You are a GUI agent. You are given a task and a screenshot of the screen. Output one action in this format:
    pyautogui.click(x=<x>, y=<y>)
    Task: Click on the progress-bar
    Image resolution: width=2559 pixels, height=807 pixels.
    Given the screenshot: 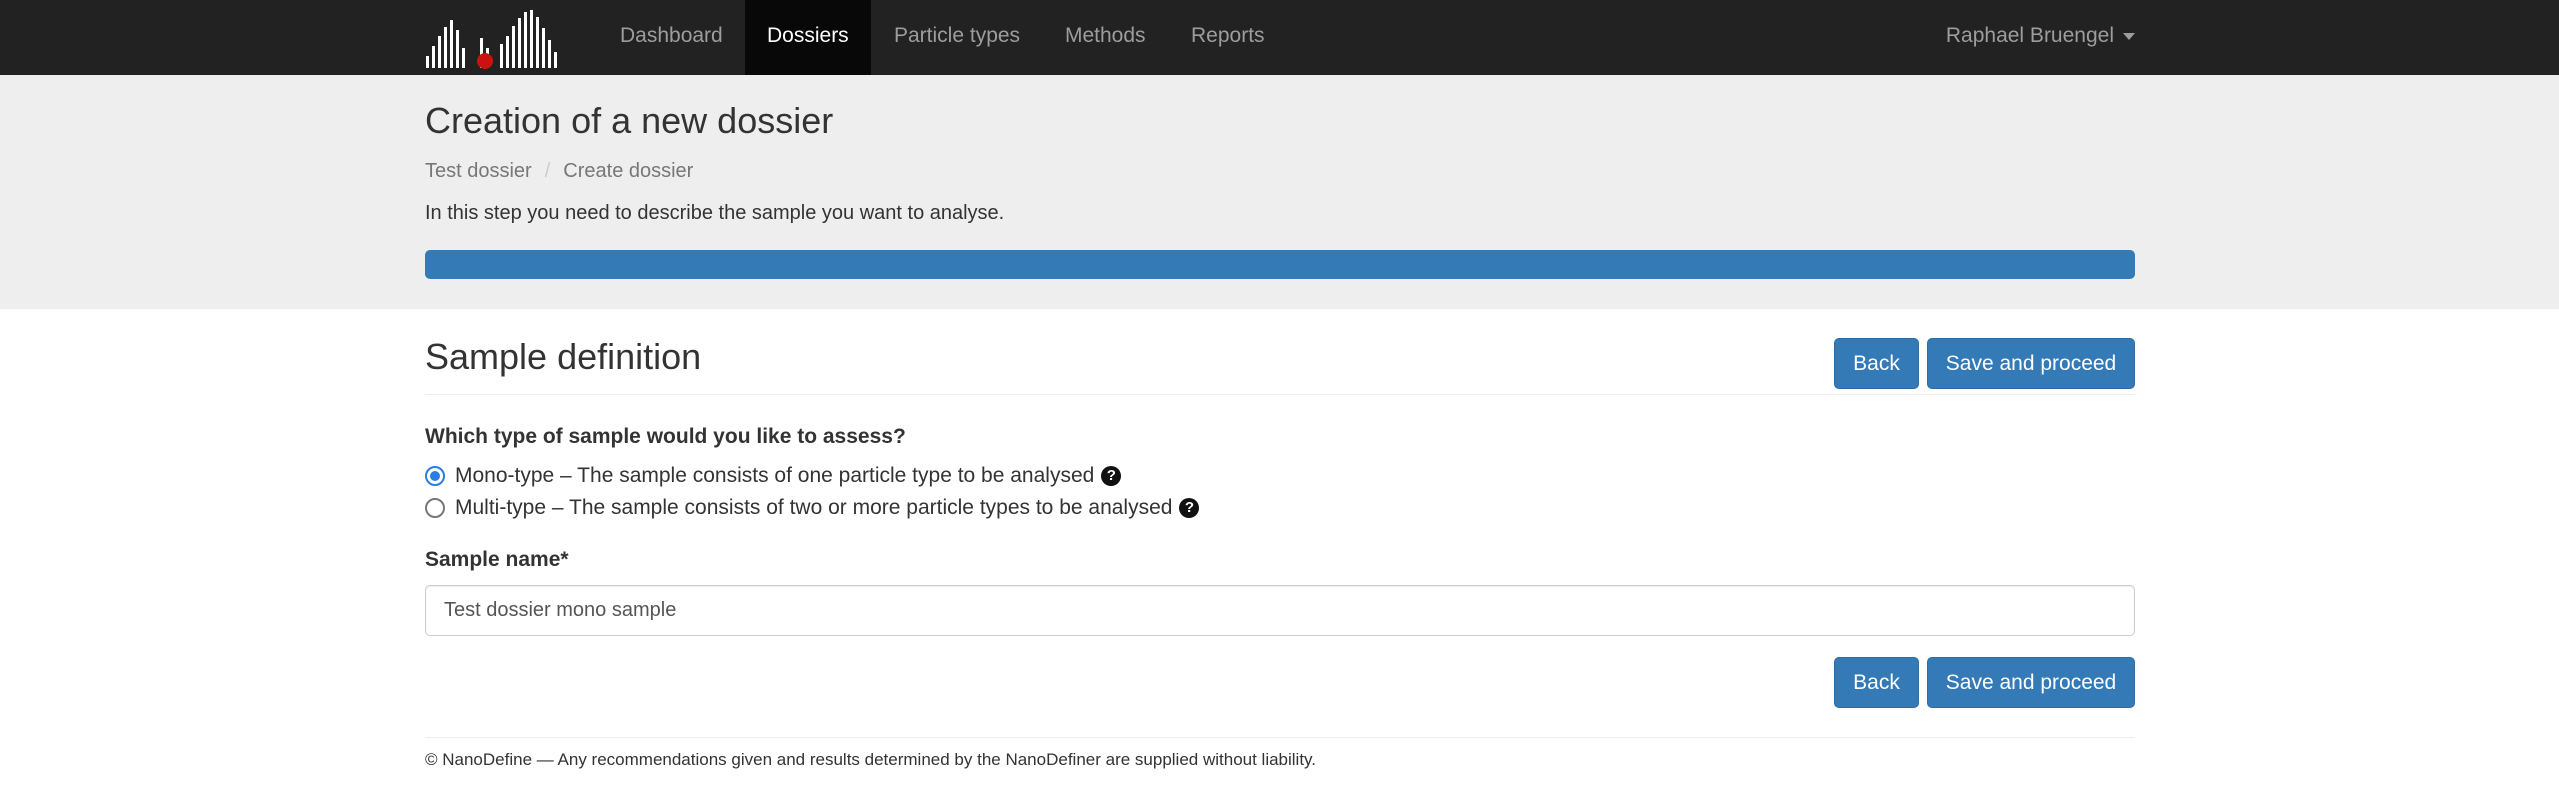 What is the action you would take?
    pyautogui.click(x=1280, y=264)
    